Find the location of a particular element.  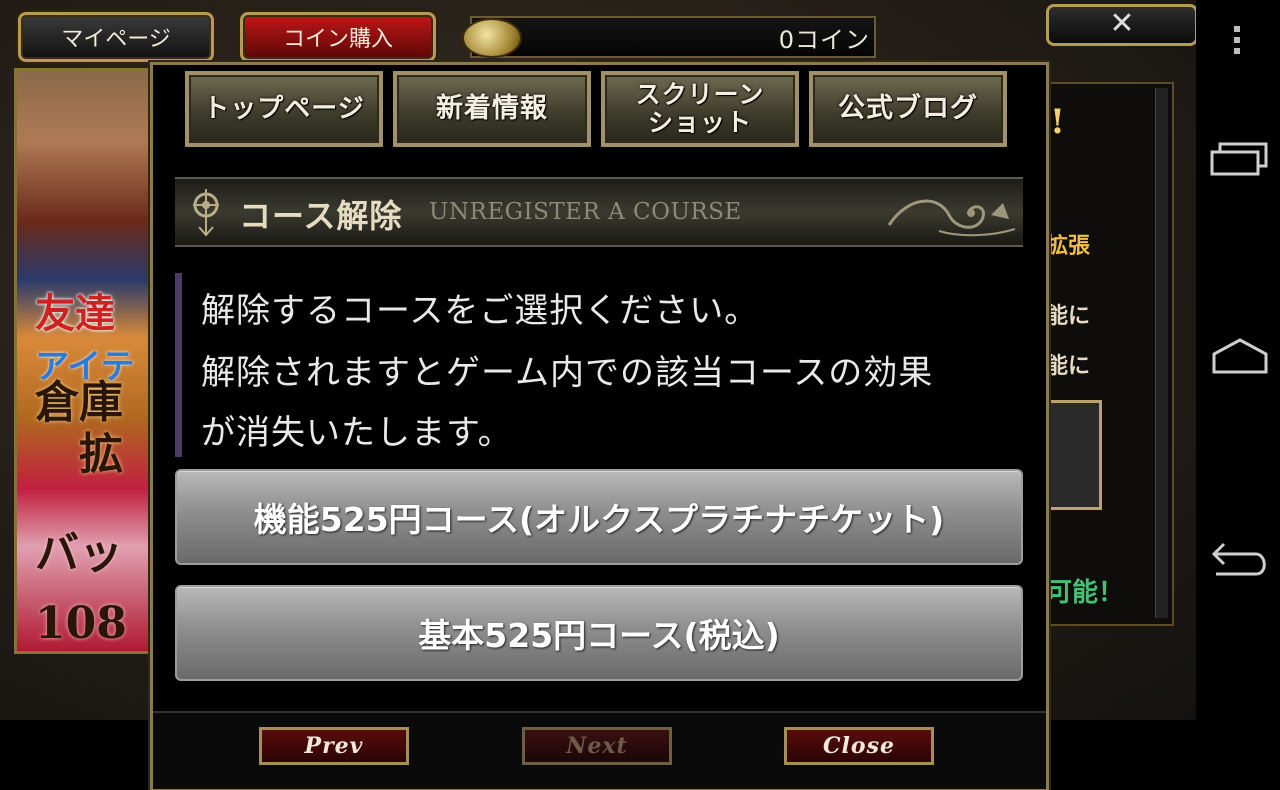

mypage-button: マイページ is located at coordinates (116, 37).